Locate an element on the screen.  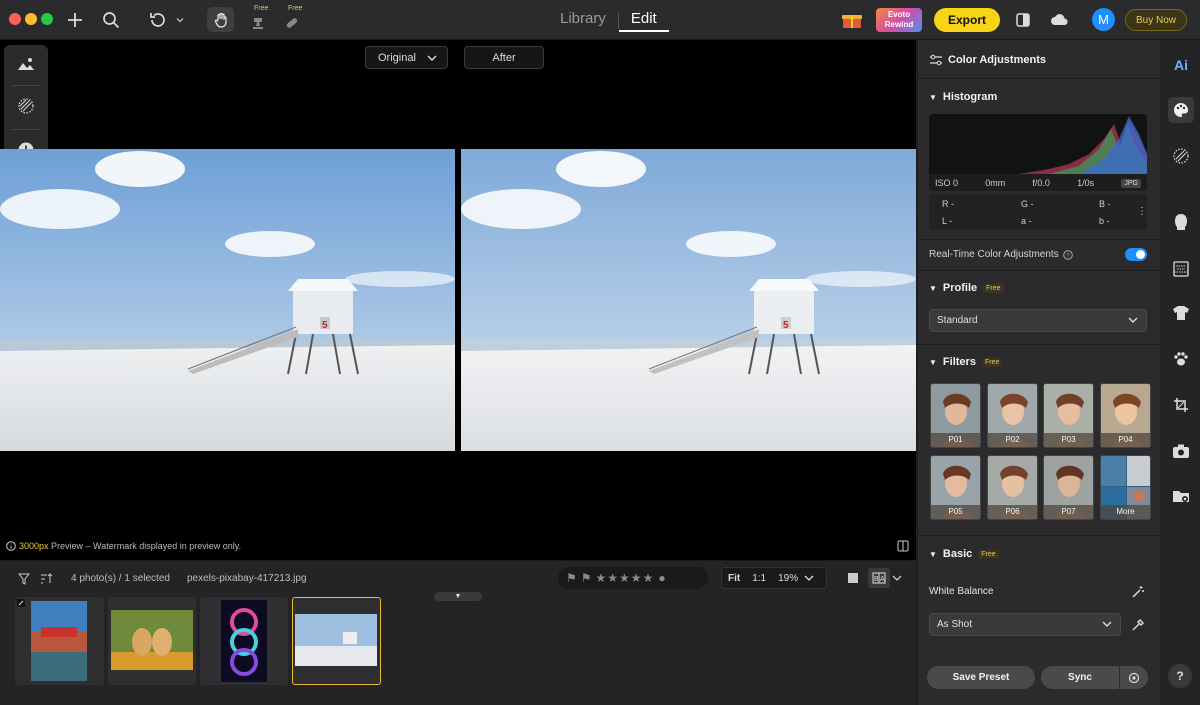
cloud-icon is located at coordinates (1060, 20).